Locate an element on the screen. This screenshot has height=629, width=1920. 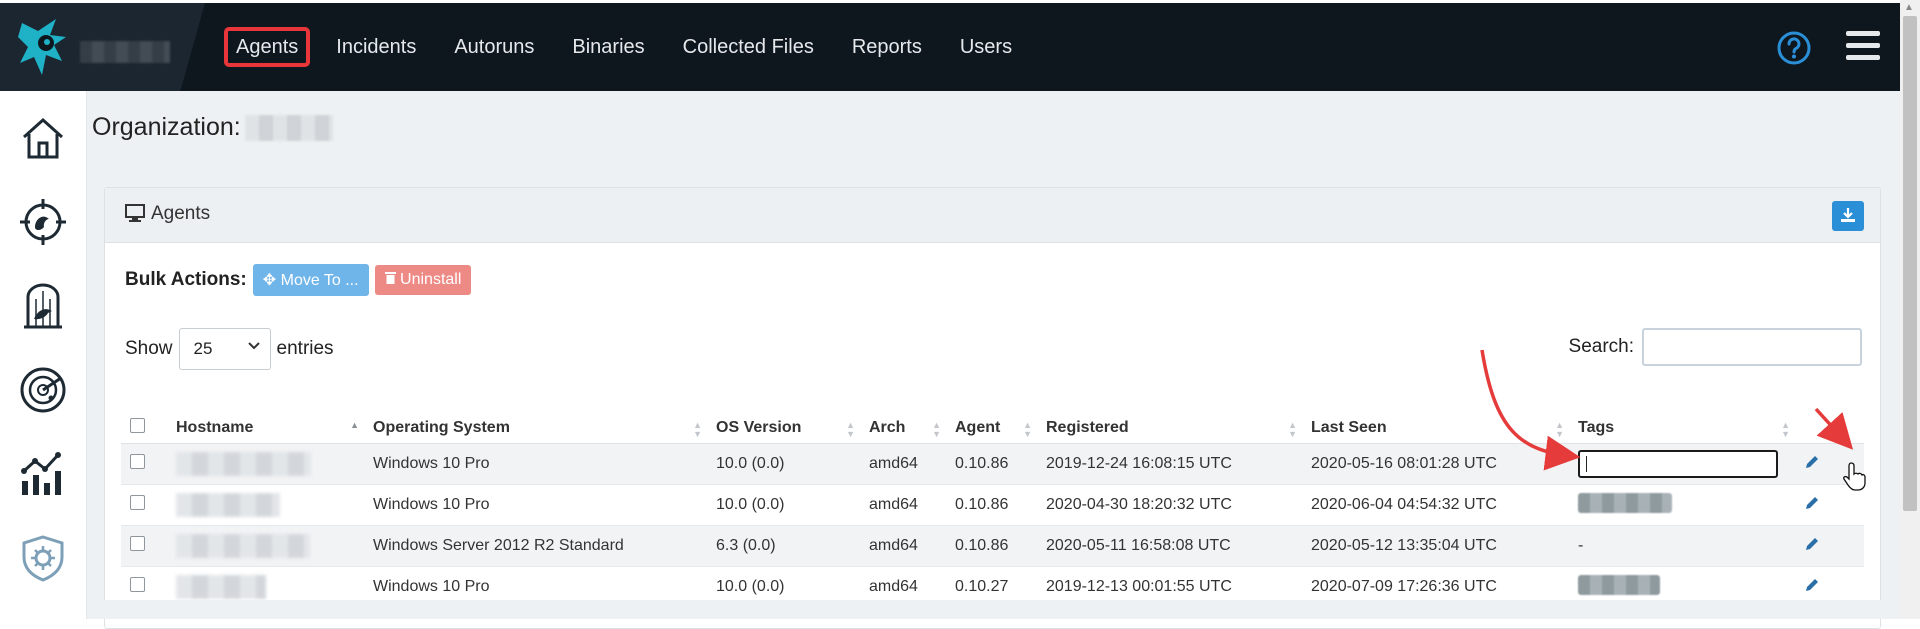
chevron-down-icon is located at coordinates (253, 346).